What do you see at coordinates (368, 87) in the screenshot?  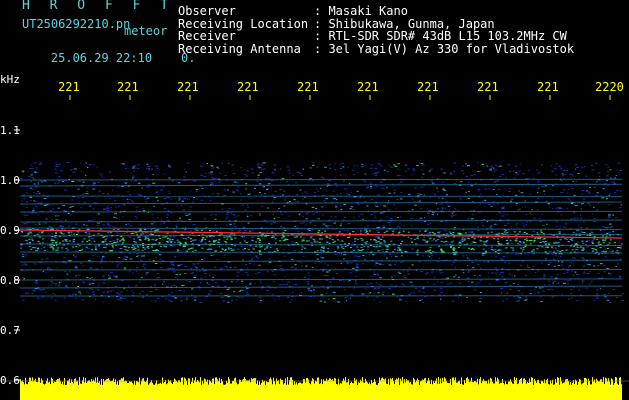 I see `x-tick-label: 221` at bounding box center [368, 87].